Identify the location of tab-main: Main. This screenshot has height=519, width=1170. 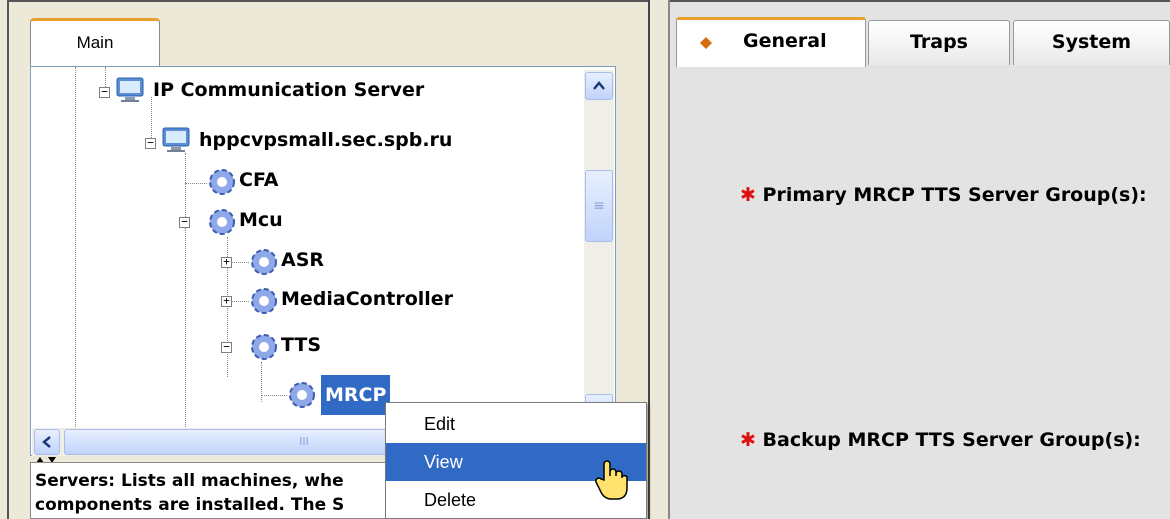
(95, 42).